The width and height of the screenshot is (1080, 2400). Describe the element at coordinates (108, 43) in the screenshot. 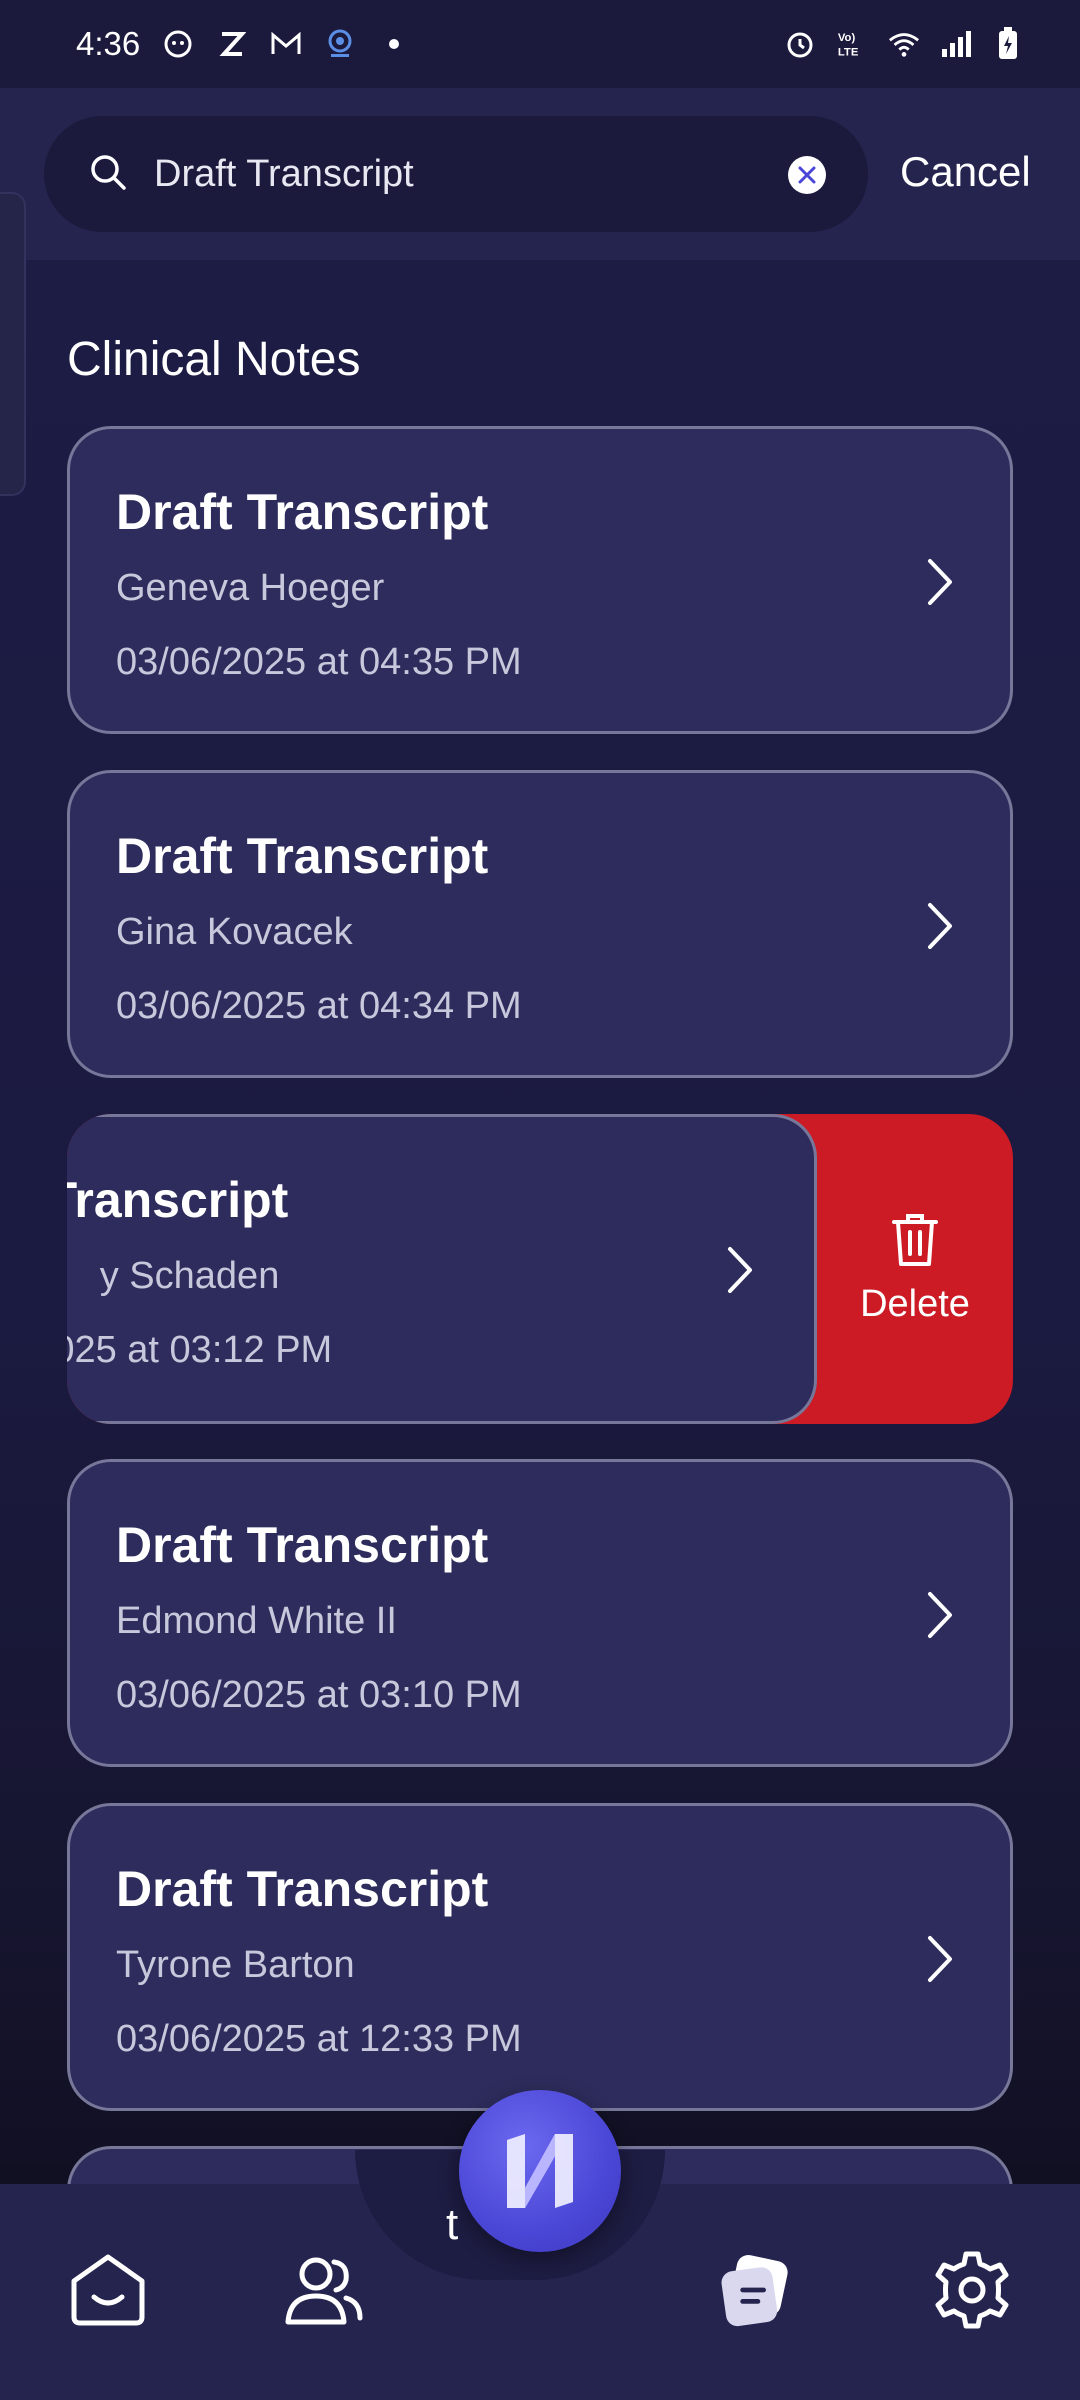

I see `status-time: 4:36` at that location.